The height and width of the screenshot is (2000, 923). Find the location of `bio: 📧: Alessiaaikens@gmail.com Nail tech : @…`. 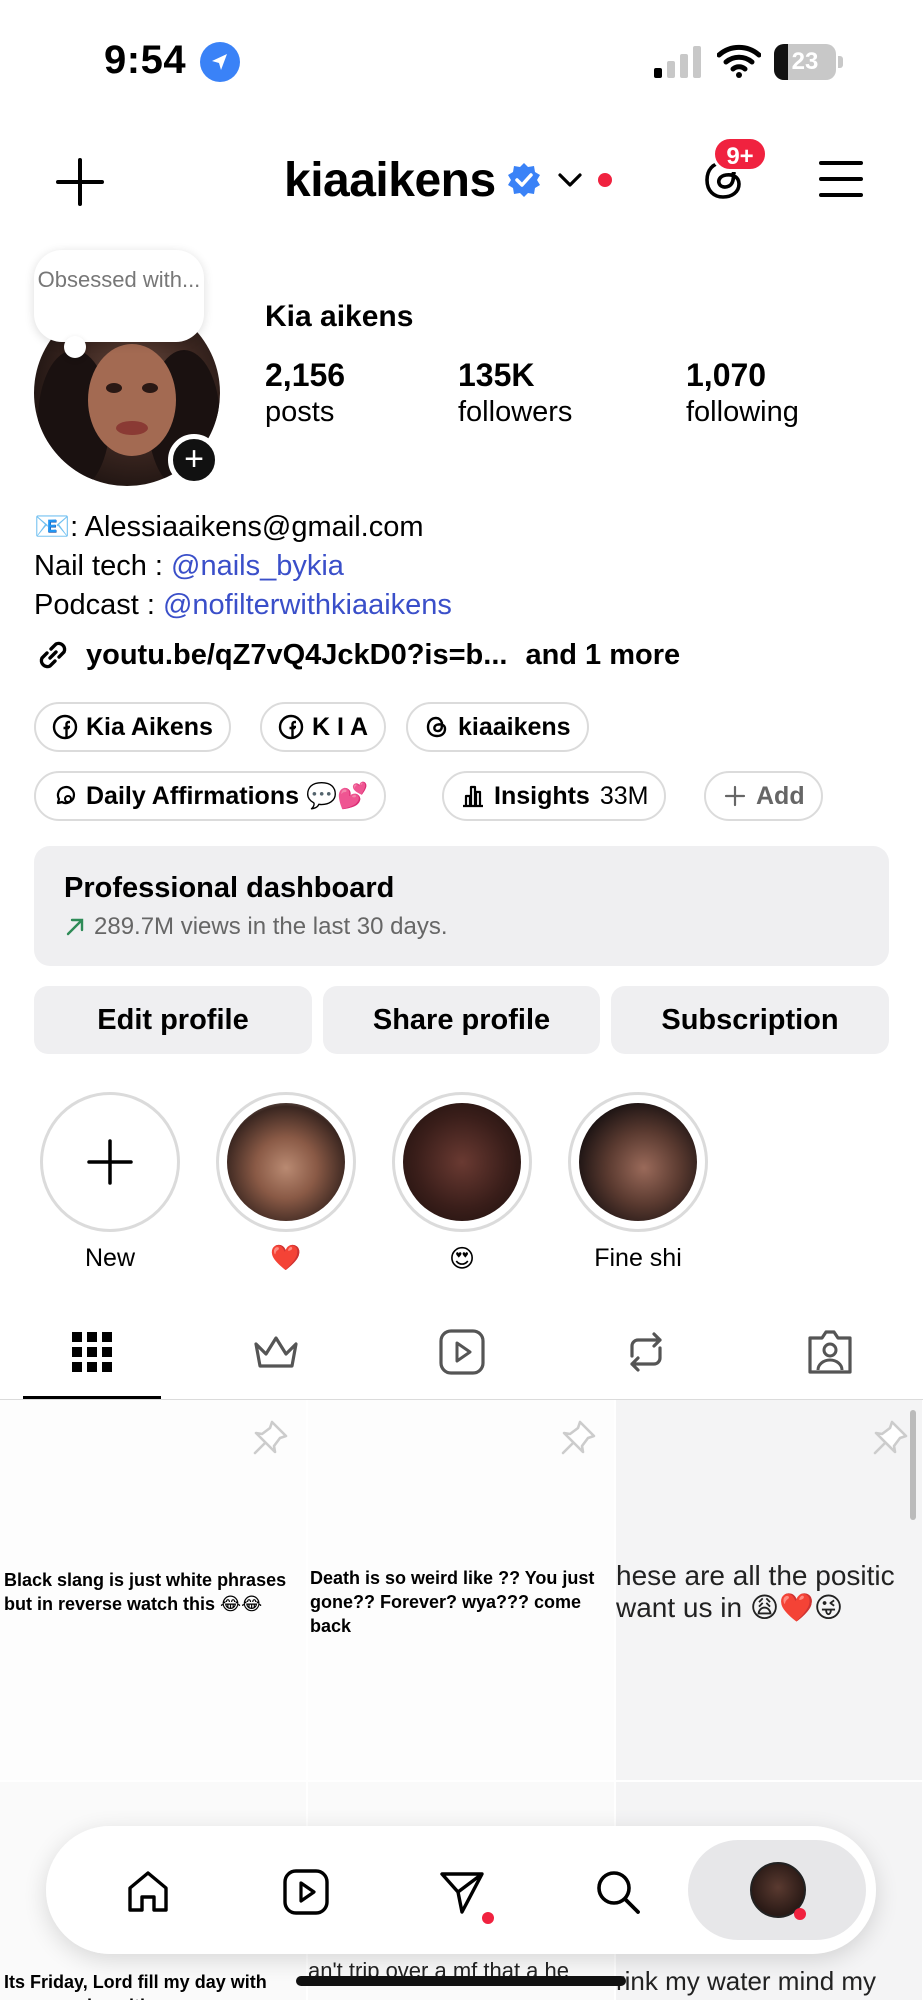

bio: 📧: Alessiaaikens@gmail.com Nail tech : @… is located at coordinates (464, 566).